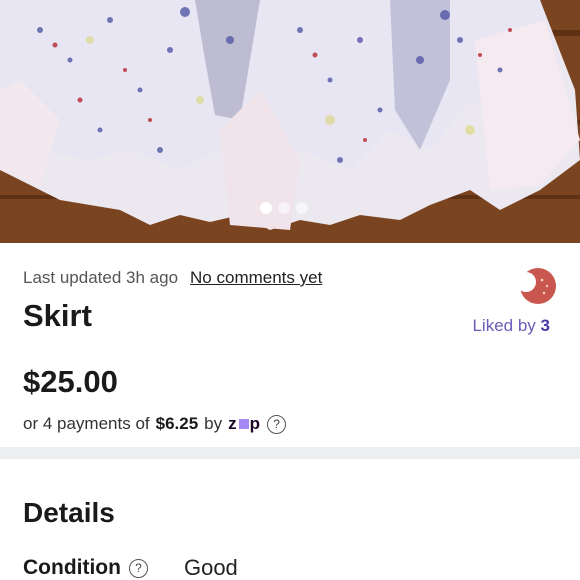 Image resolution: width=580 pixels, height=580 pixels. I want to click on installments-by: by, so click(213, 423).